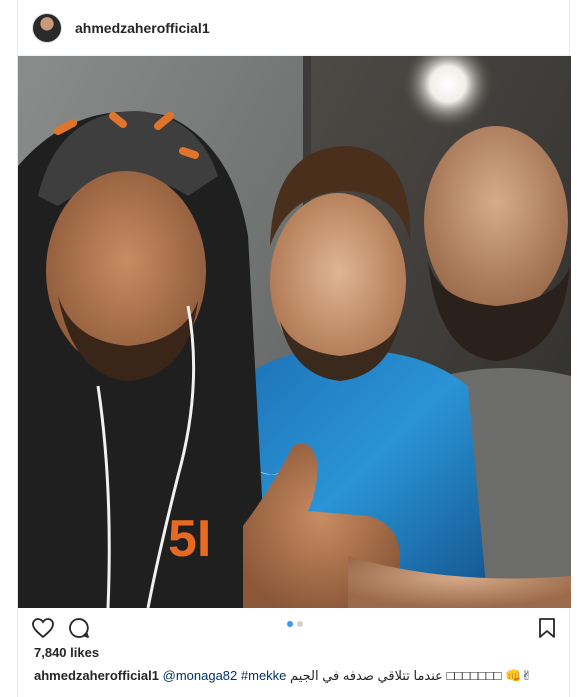 Image resolution: width=577 pixels, height=697 pixels. I want to click on bookmark-icon, so click(547, 628).